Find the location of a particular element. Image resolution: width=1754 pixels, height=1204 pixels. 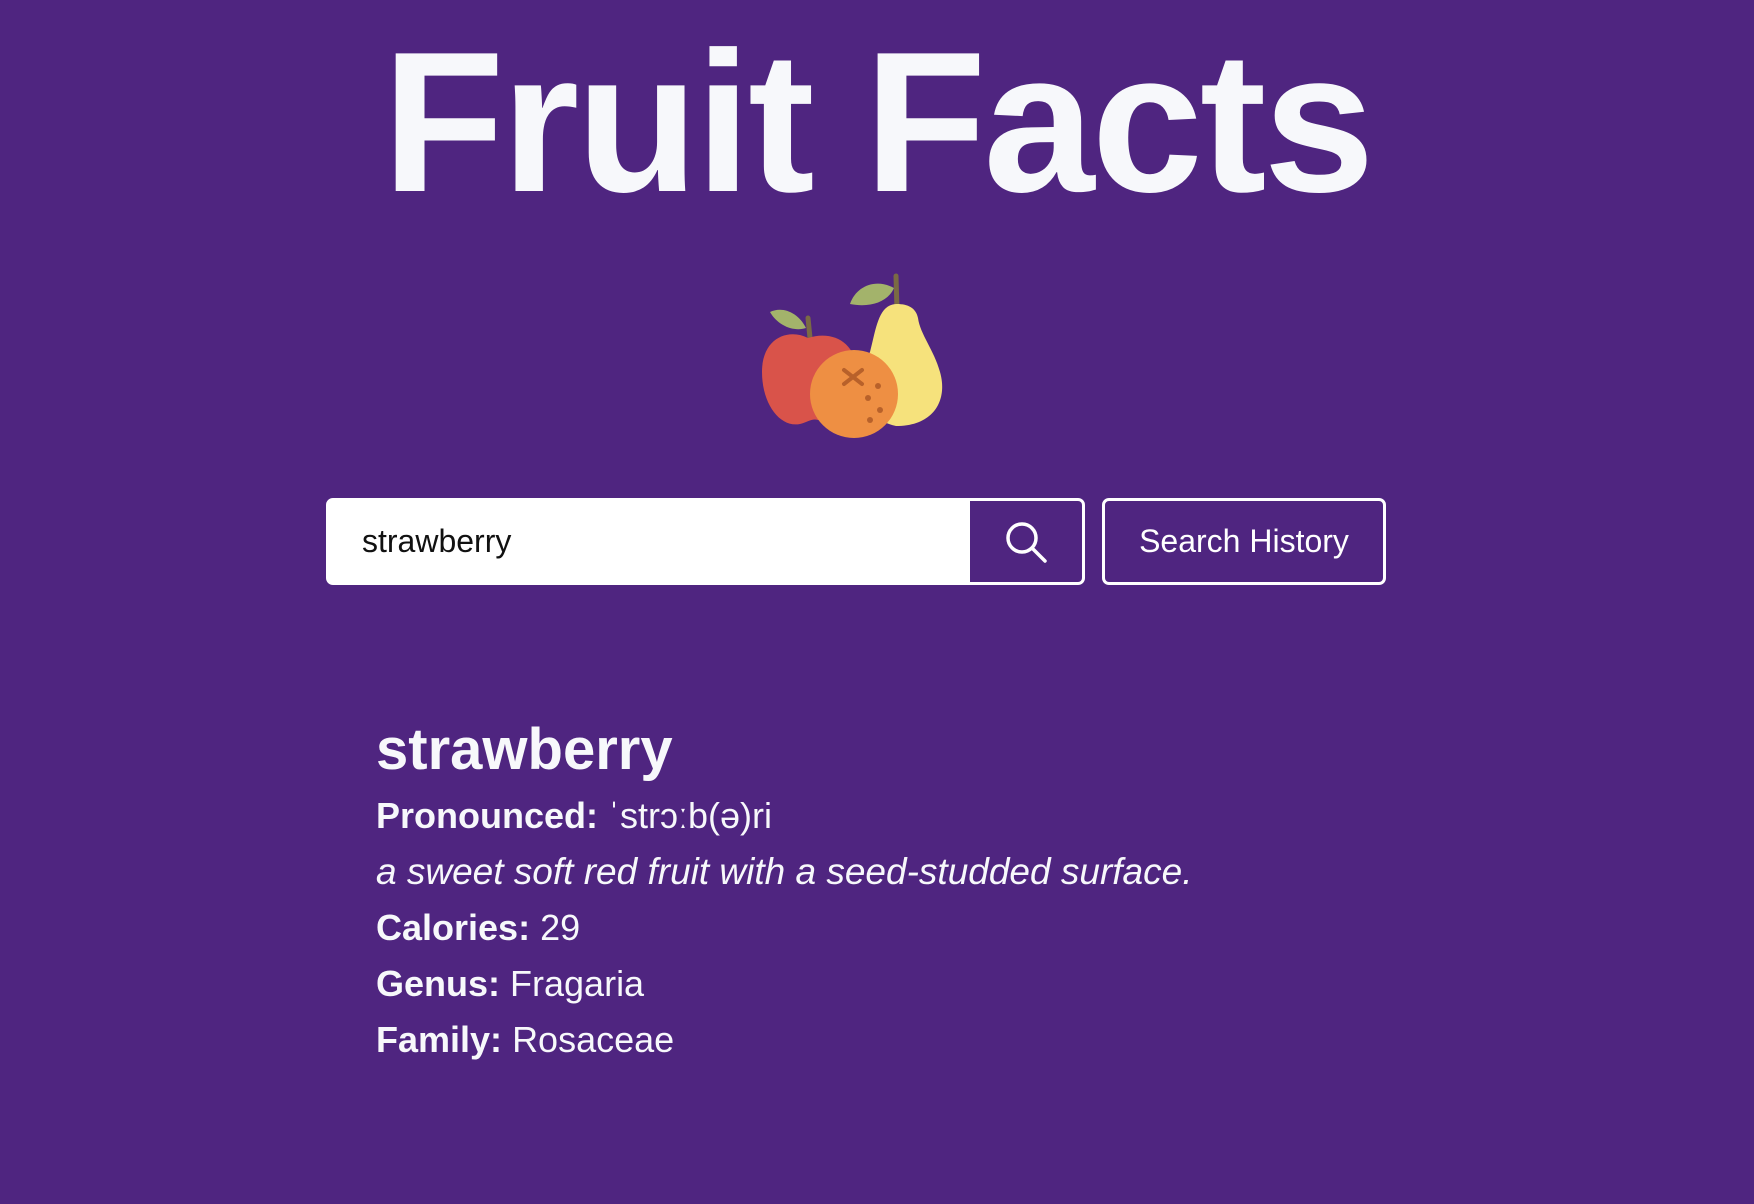

calories-value: 29 is located at coordinates (560, 927).